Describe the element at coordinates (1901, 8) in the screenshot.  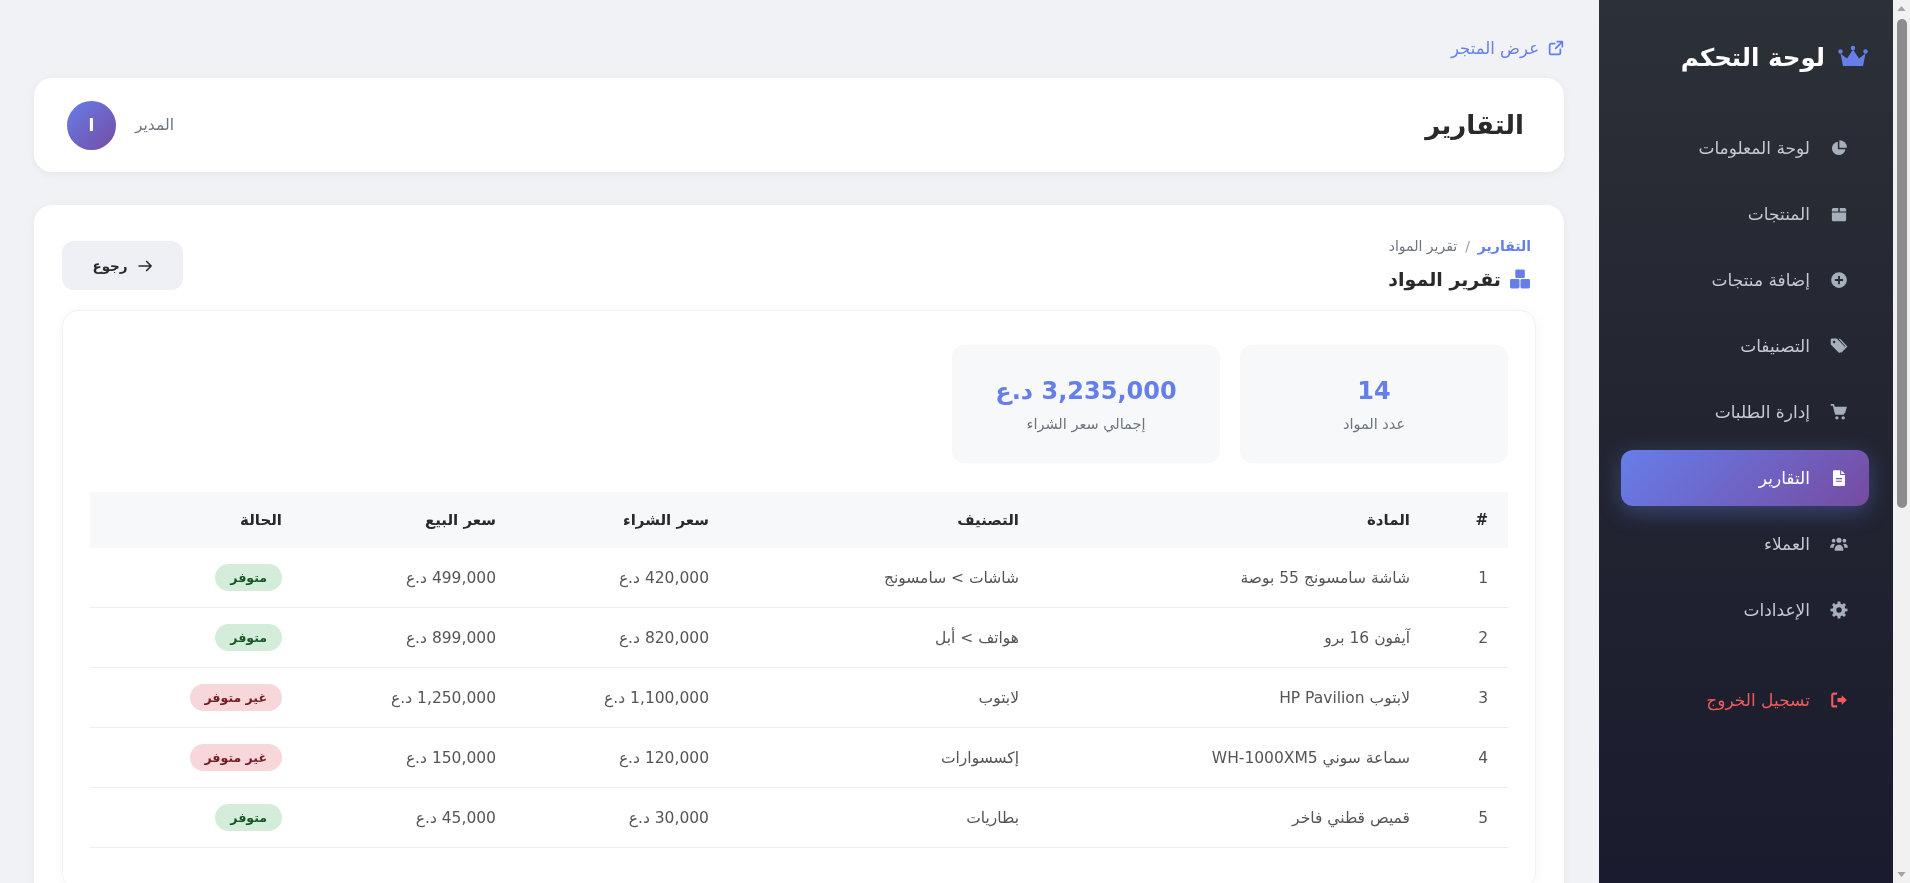
I see `scroll-up-arrow-icon` at that location.